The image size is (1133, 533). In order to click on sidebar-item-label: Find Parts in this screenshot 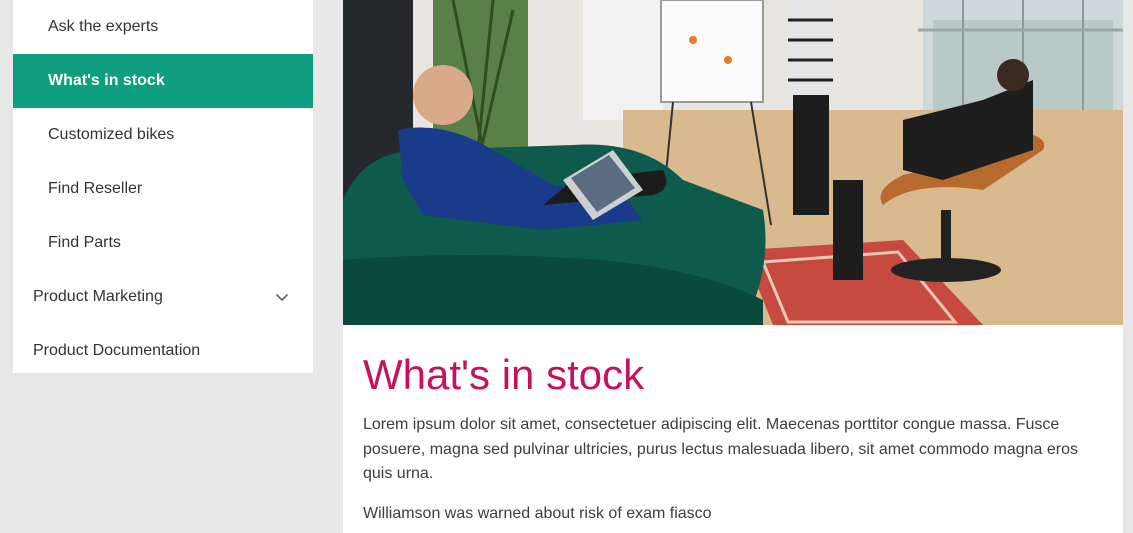, I will do `click(84, 242)`.